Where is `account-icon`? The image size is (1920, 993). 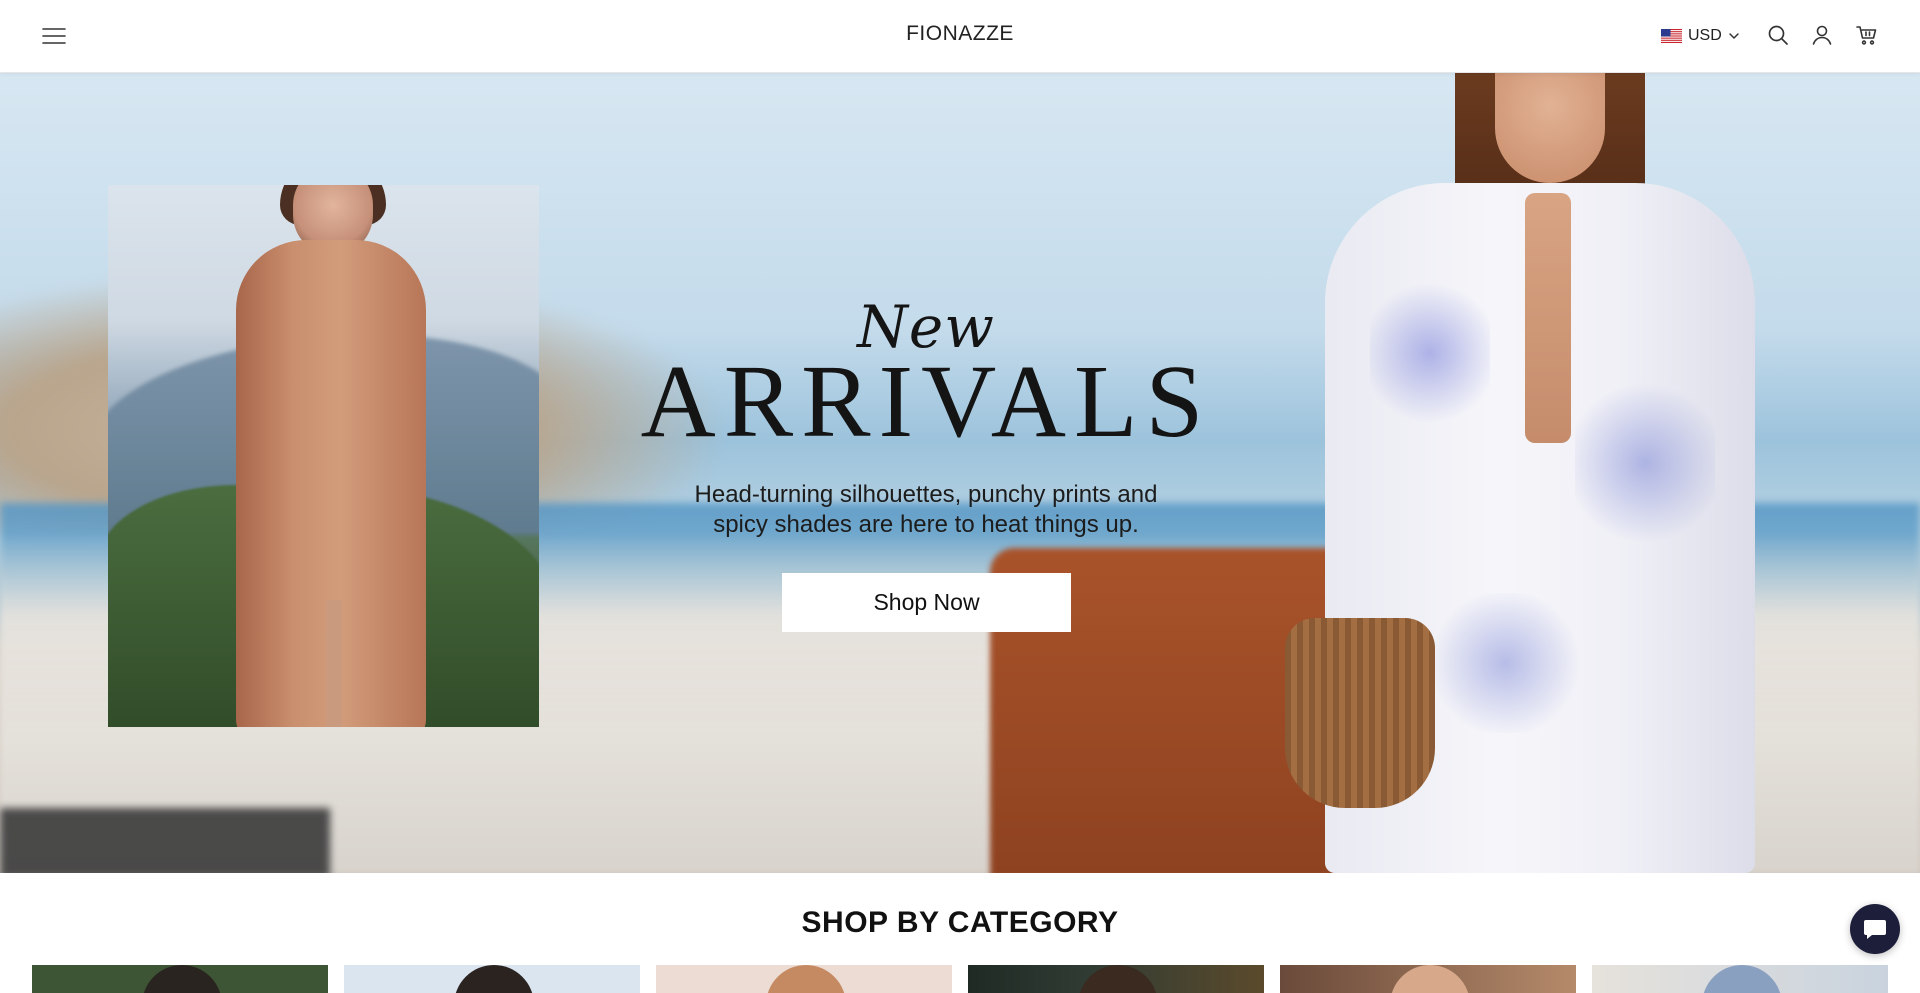 account-icon is located at coordinates (1822, 35).